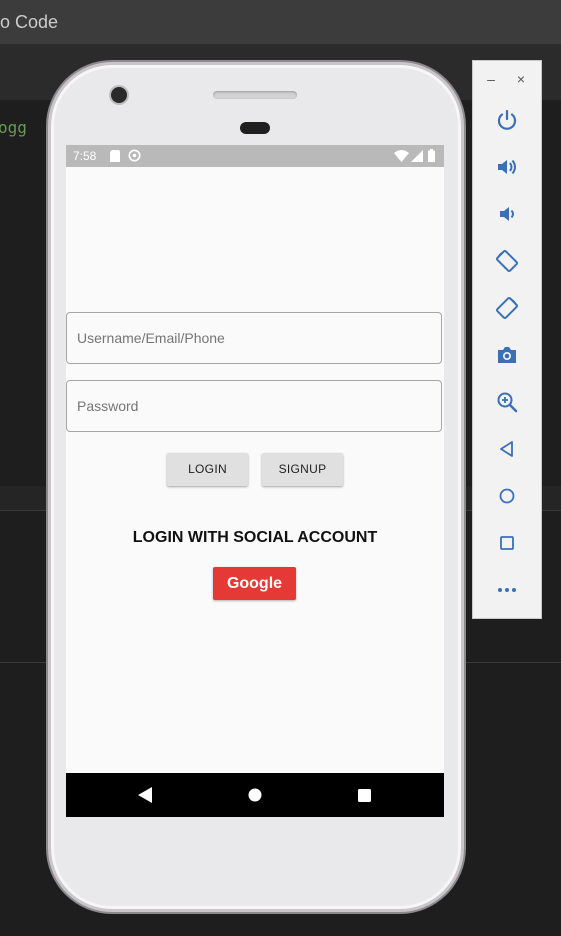  What do you see at coordinates (521, 79) in the screenshot?
I see `close-icon: ×` at bounding box center [521, 79].